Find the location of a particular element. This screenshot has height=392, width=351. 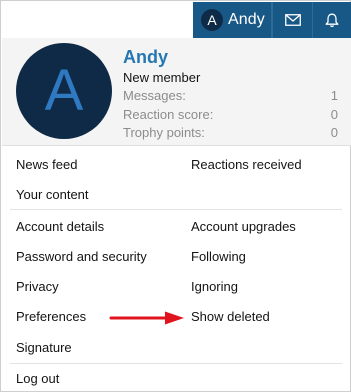

menu-signature: Signature is located at coordinates (44, 347).